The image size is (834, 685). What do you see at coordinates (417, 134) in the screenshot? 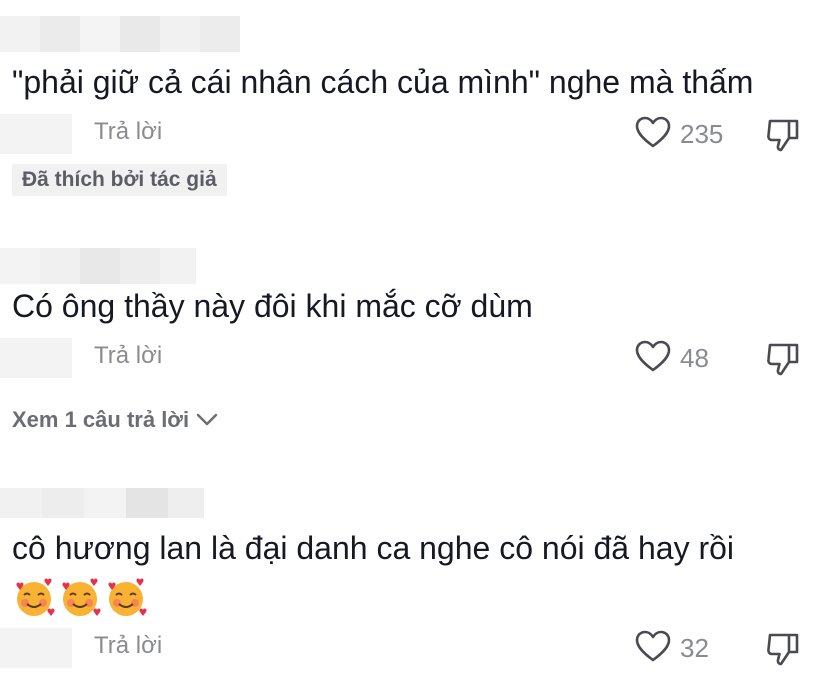
I see `comment-actions: Trả lời 235` at bounding box center [417, 134].